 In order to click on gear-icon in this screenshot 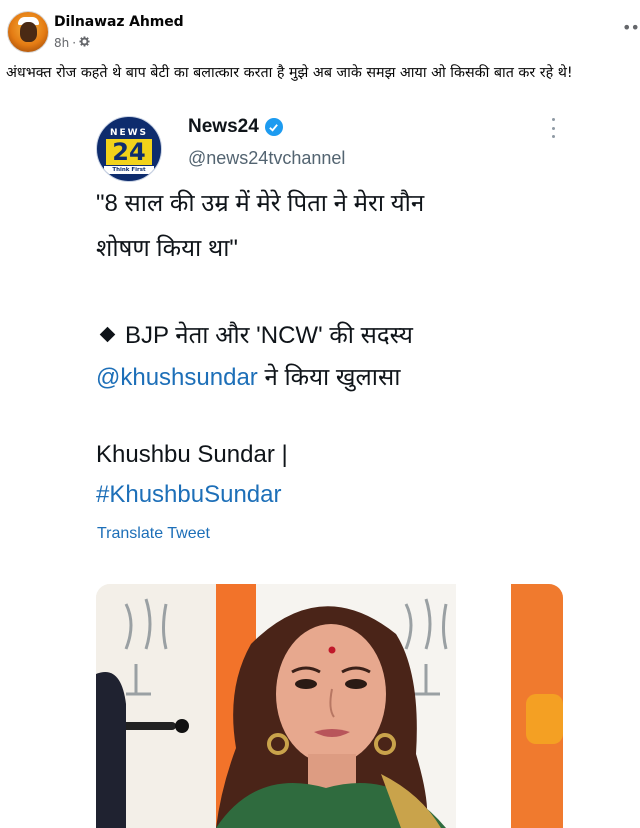, I will do `click(84, 43)`.